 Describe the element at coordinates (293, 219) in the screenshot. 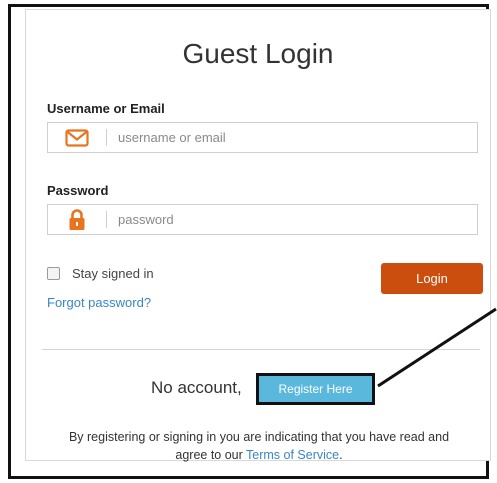

I see `password-input` at that location.